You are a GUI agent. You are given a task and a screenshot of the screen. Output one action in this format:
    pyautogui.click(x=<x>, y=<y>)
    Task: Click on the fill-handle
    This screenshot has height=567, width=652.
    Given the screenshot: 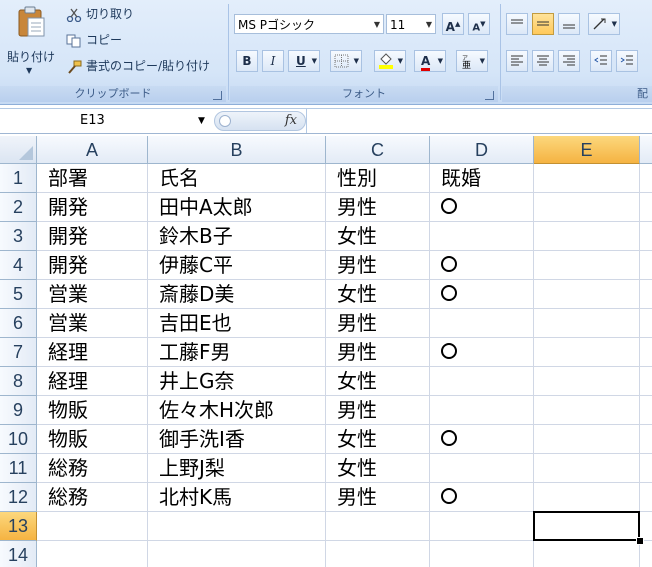 What is the action you would take?
    pyautogui.click(x=640, y=541)
    